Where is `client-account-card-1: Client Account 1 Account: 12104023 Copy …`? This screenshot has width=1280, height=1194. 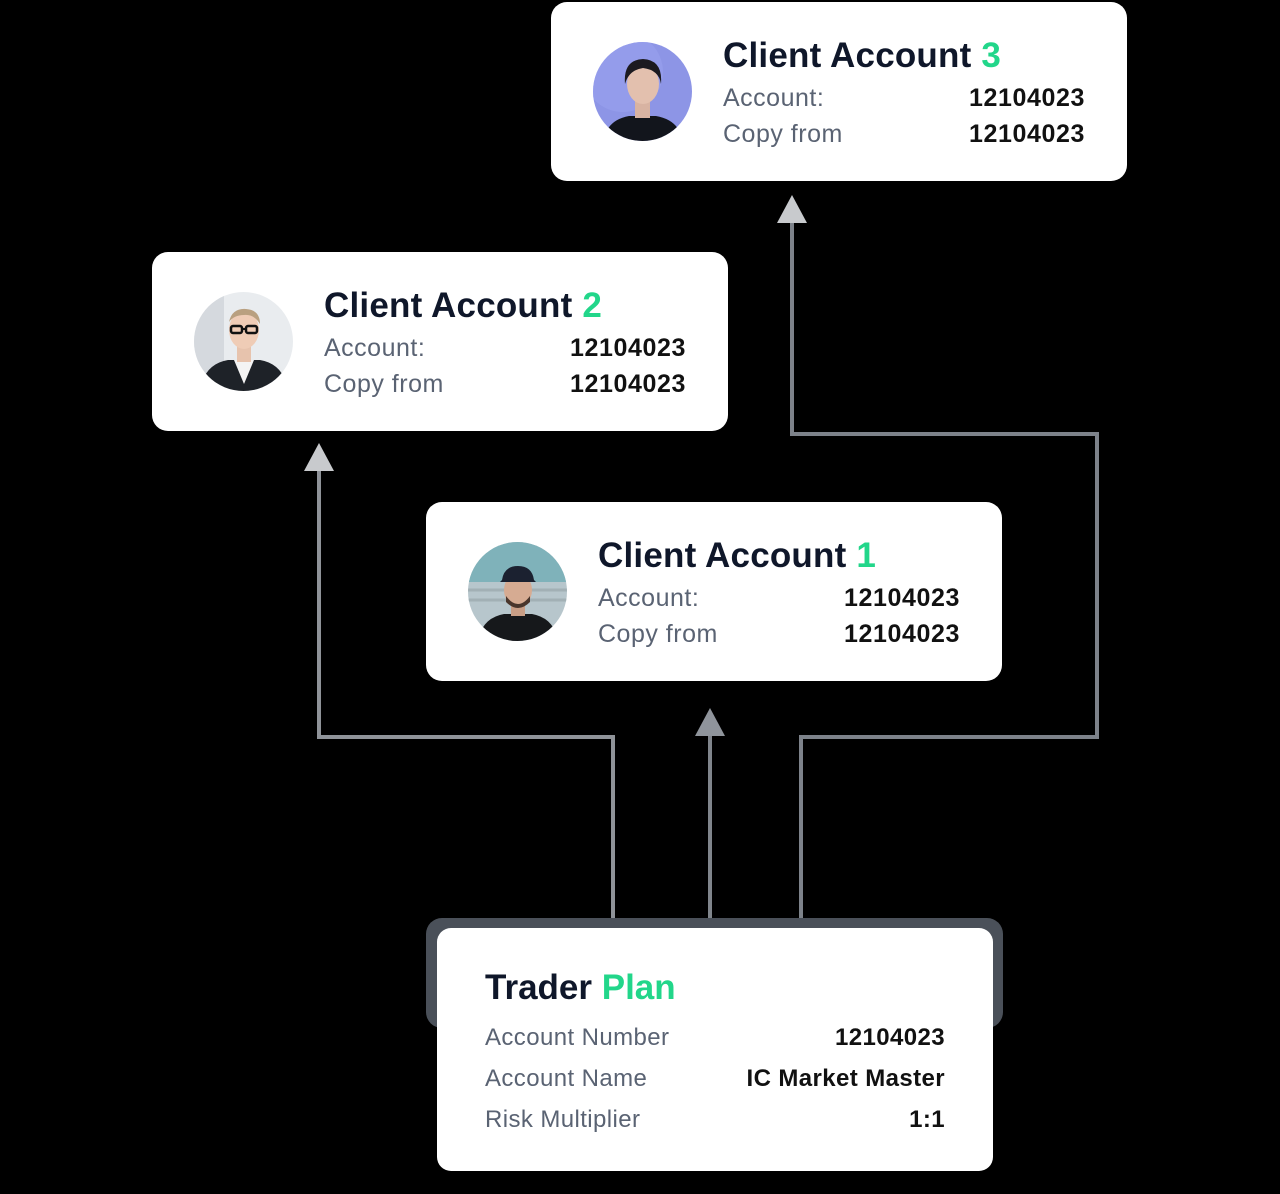
client-account-card-1: Client Account 1 Account: 12104023 Copy … is located at coordinates (714, 591).